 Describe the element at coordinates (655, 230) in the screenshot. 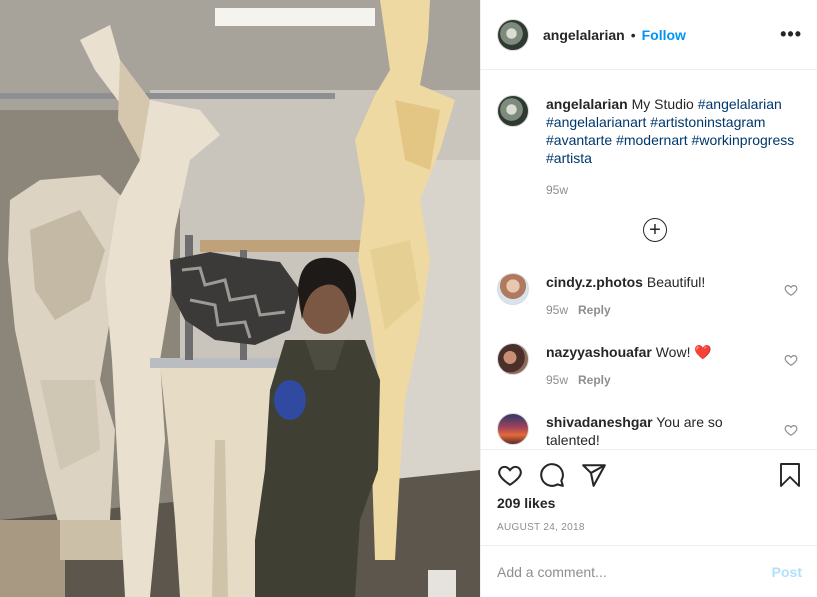

I see `plus-circle-icon: +` at that location.